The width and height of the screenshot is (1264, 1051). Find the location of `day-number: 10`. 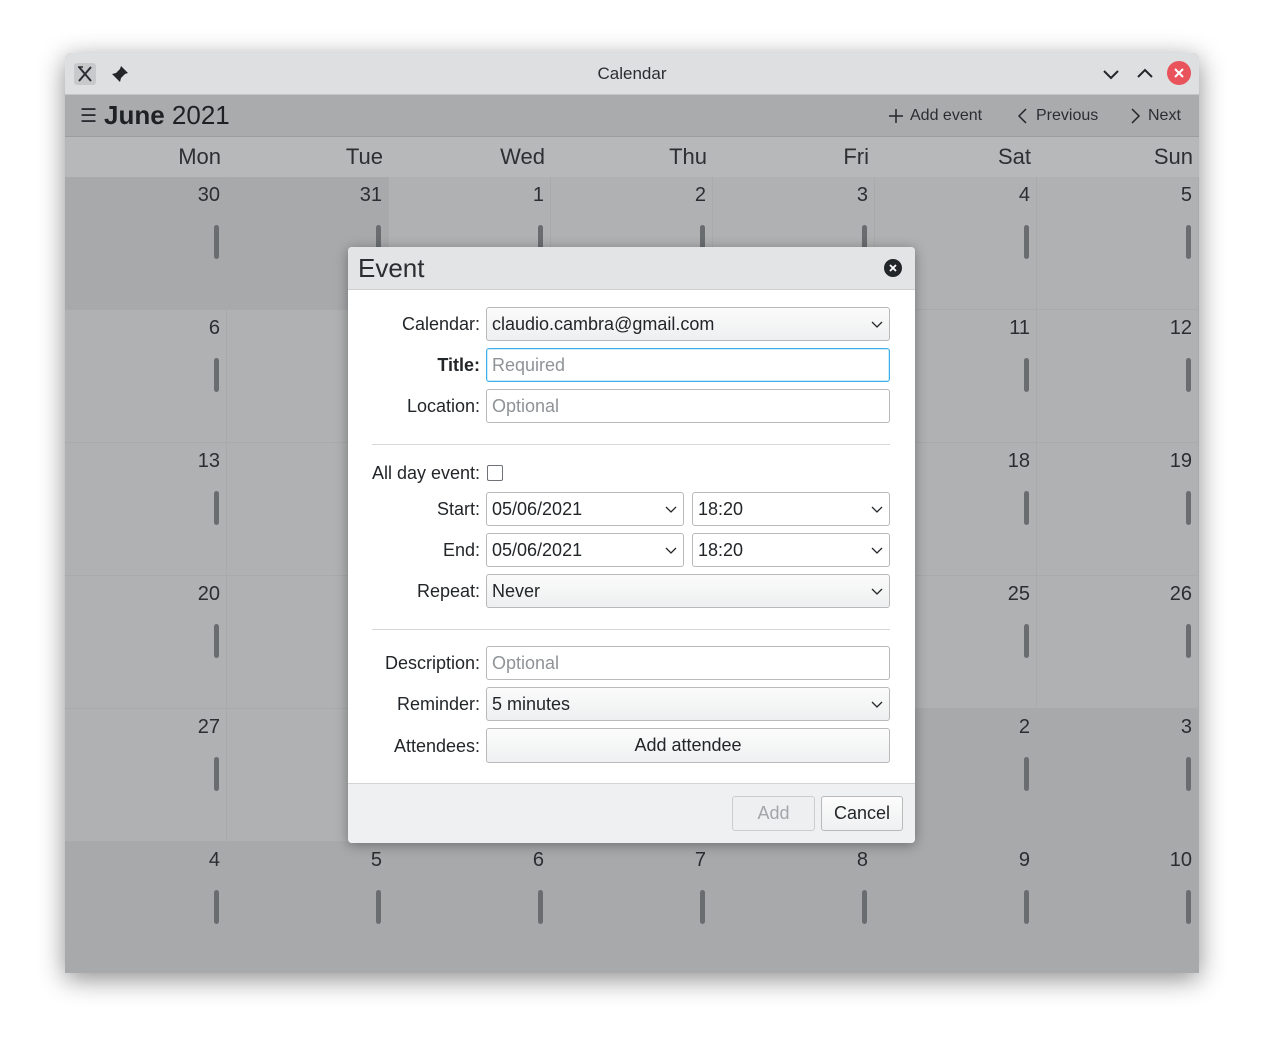

day-number: 10 is located at coordinates (1180, 860).